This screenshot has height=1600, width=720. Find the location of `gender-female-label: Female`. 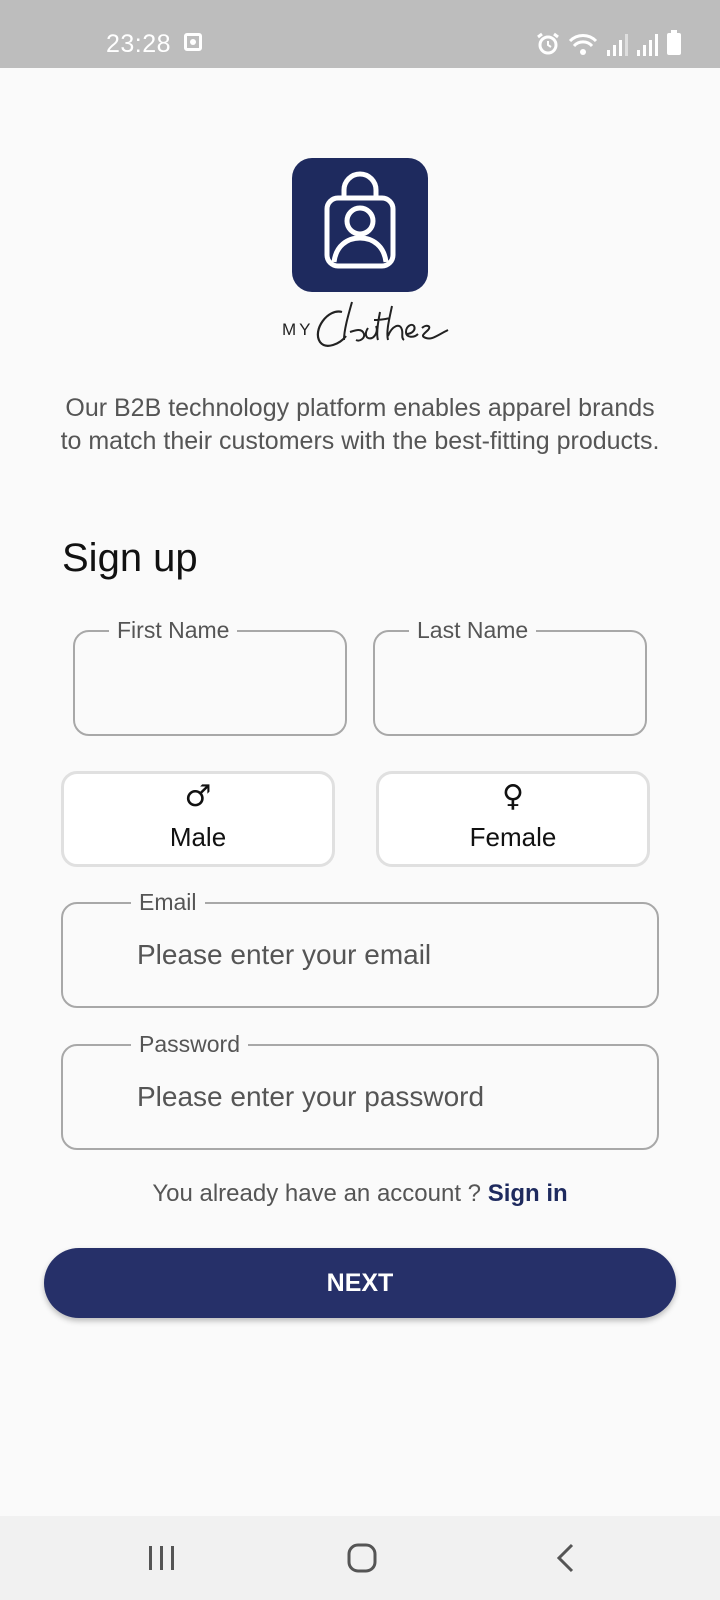

gender-female-label: Female is located at coordinates (513, 837).